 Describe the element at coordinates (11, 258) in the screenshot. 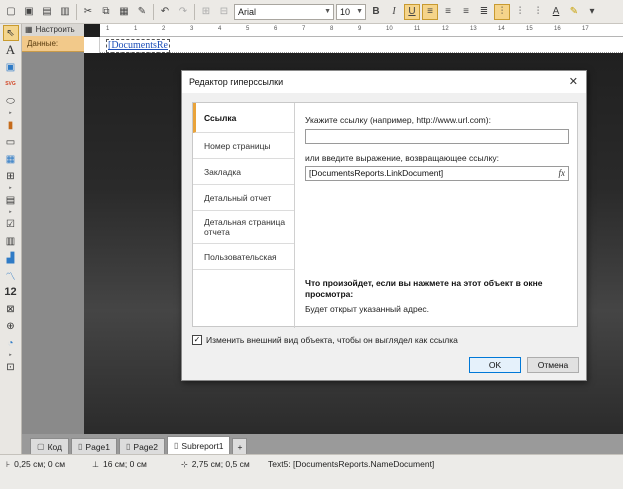

I see `chart-tool-icon: ▟` at that location.